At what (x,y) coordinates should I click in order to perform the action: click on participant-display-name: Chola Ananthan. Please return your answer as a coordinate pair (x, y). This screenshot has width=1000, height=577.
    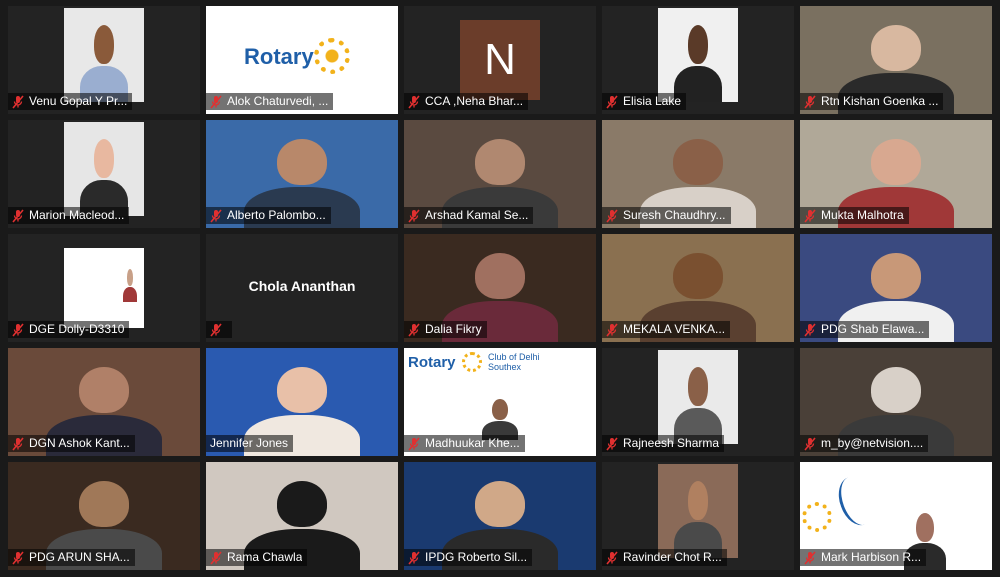
    Looking at the image, I should click on (302, 286).